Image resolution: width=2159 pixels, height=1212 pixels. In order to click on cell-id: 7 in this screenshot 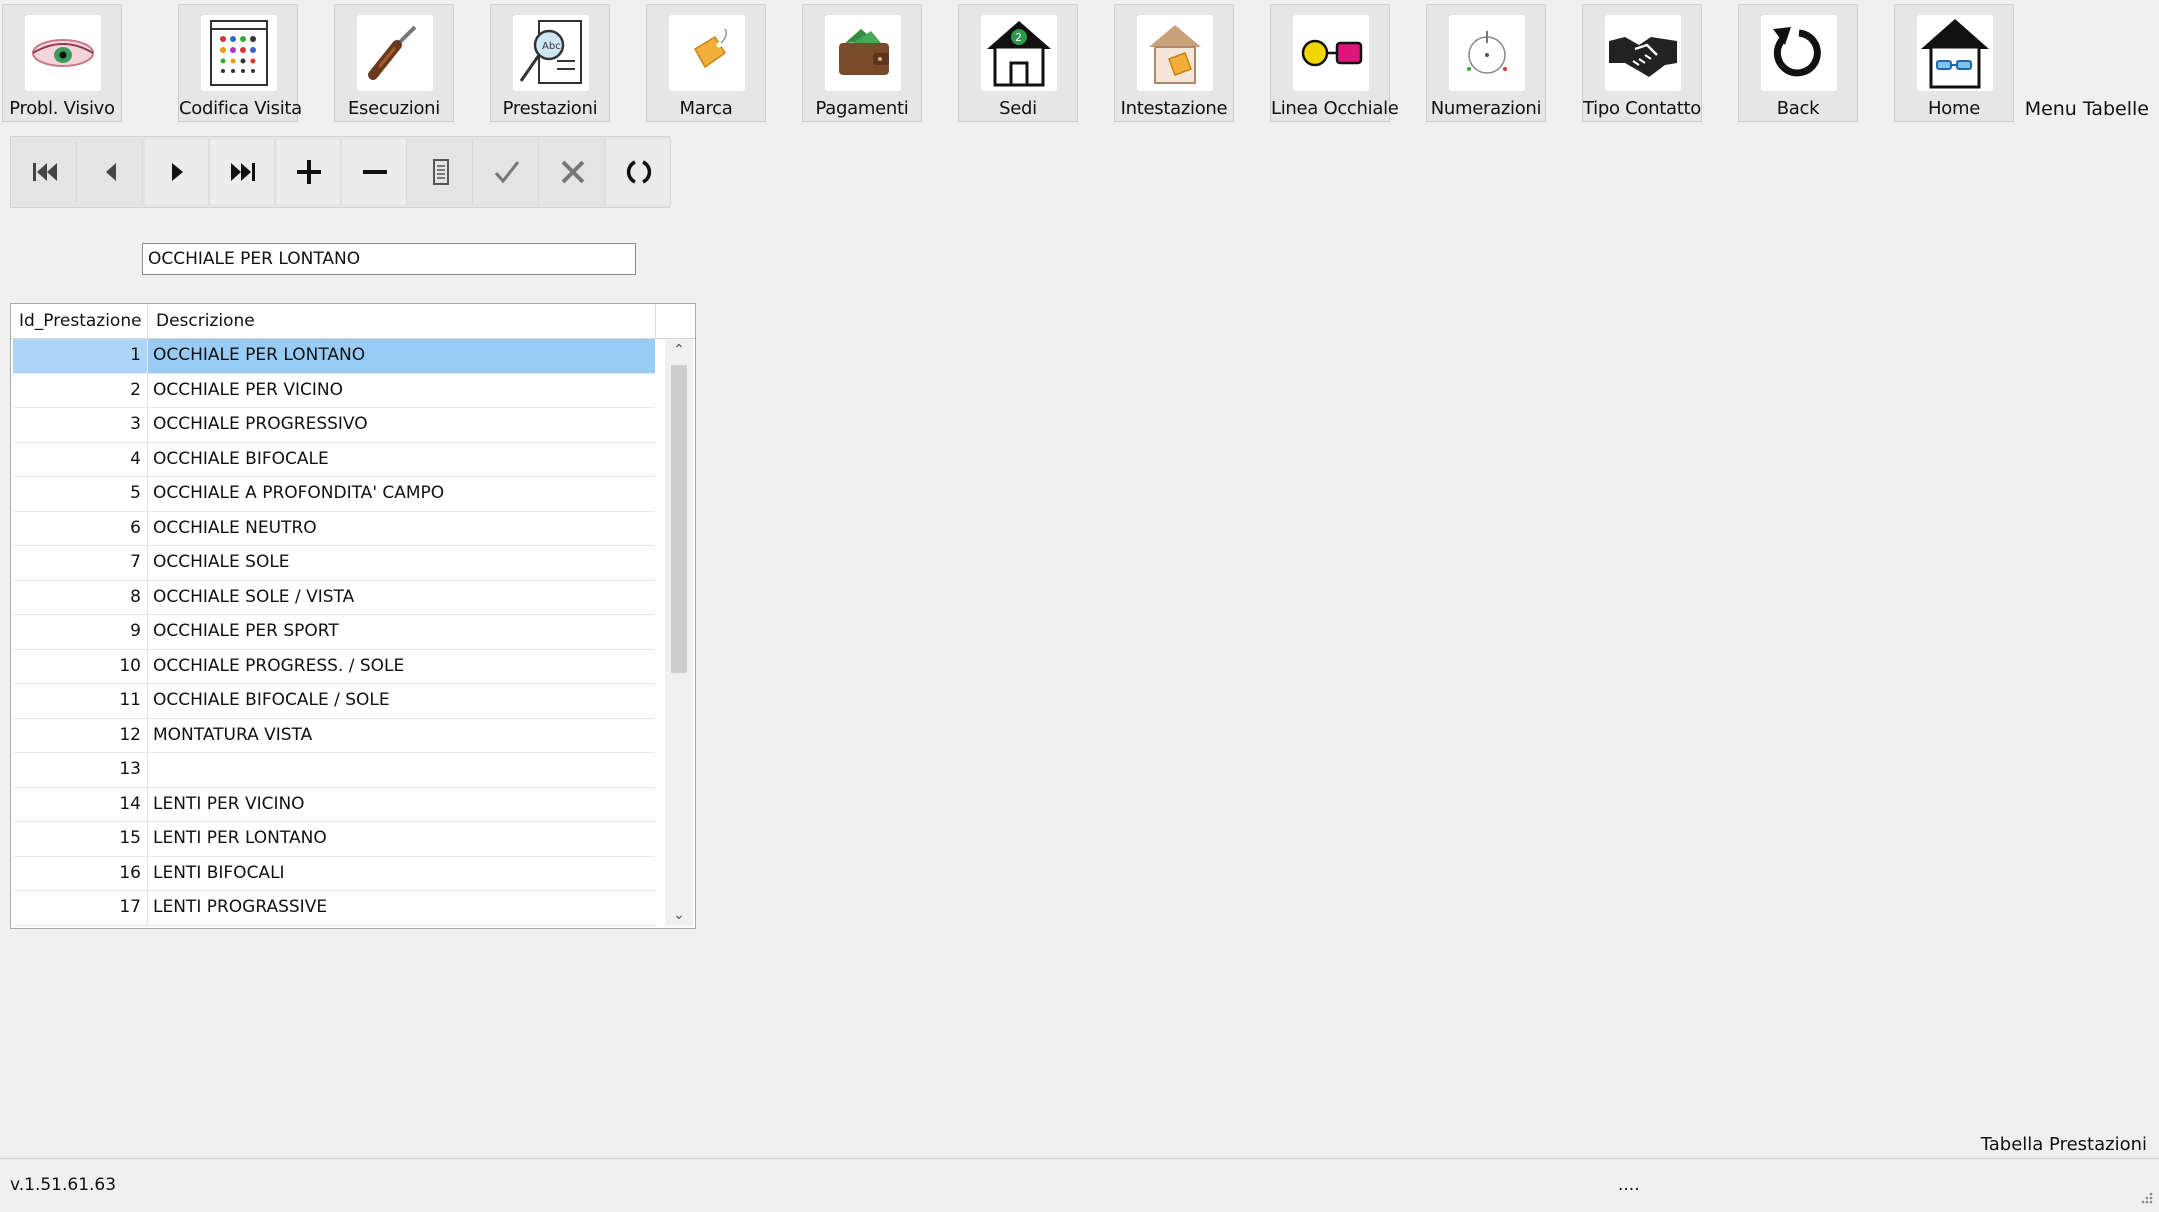, I will do `click(80, 563)`.